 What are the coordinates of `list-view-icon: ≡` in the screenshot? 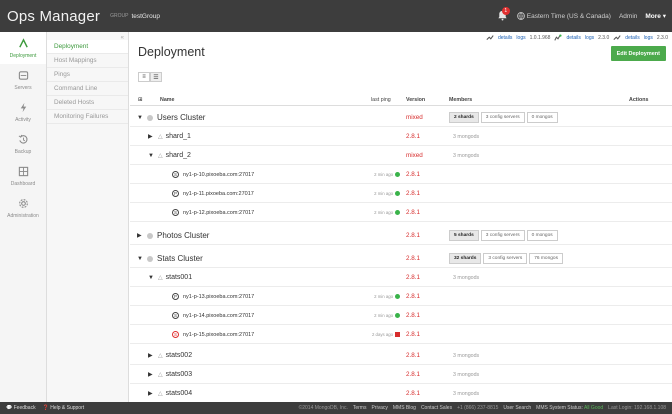 It's located at (144, 77).